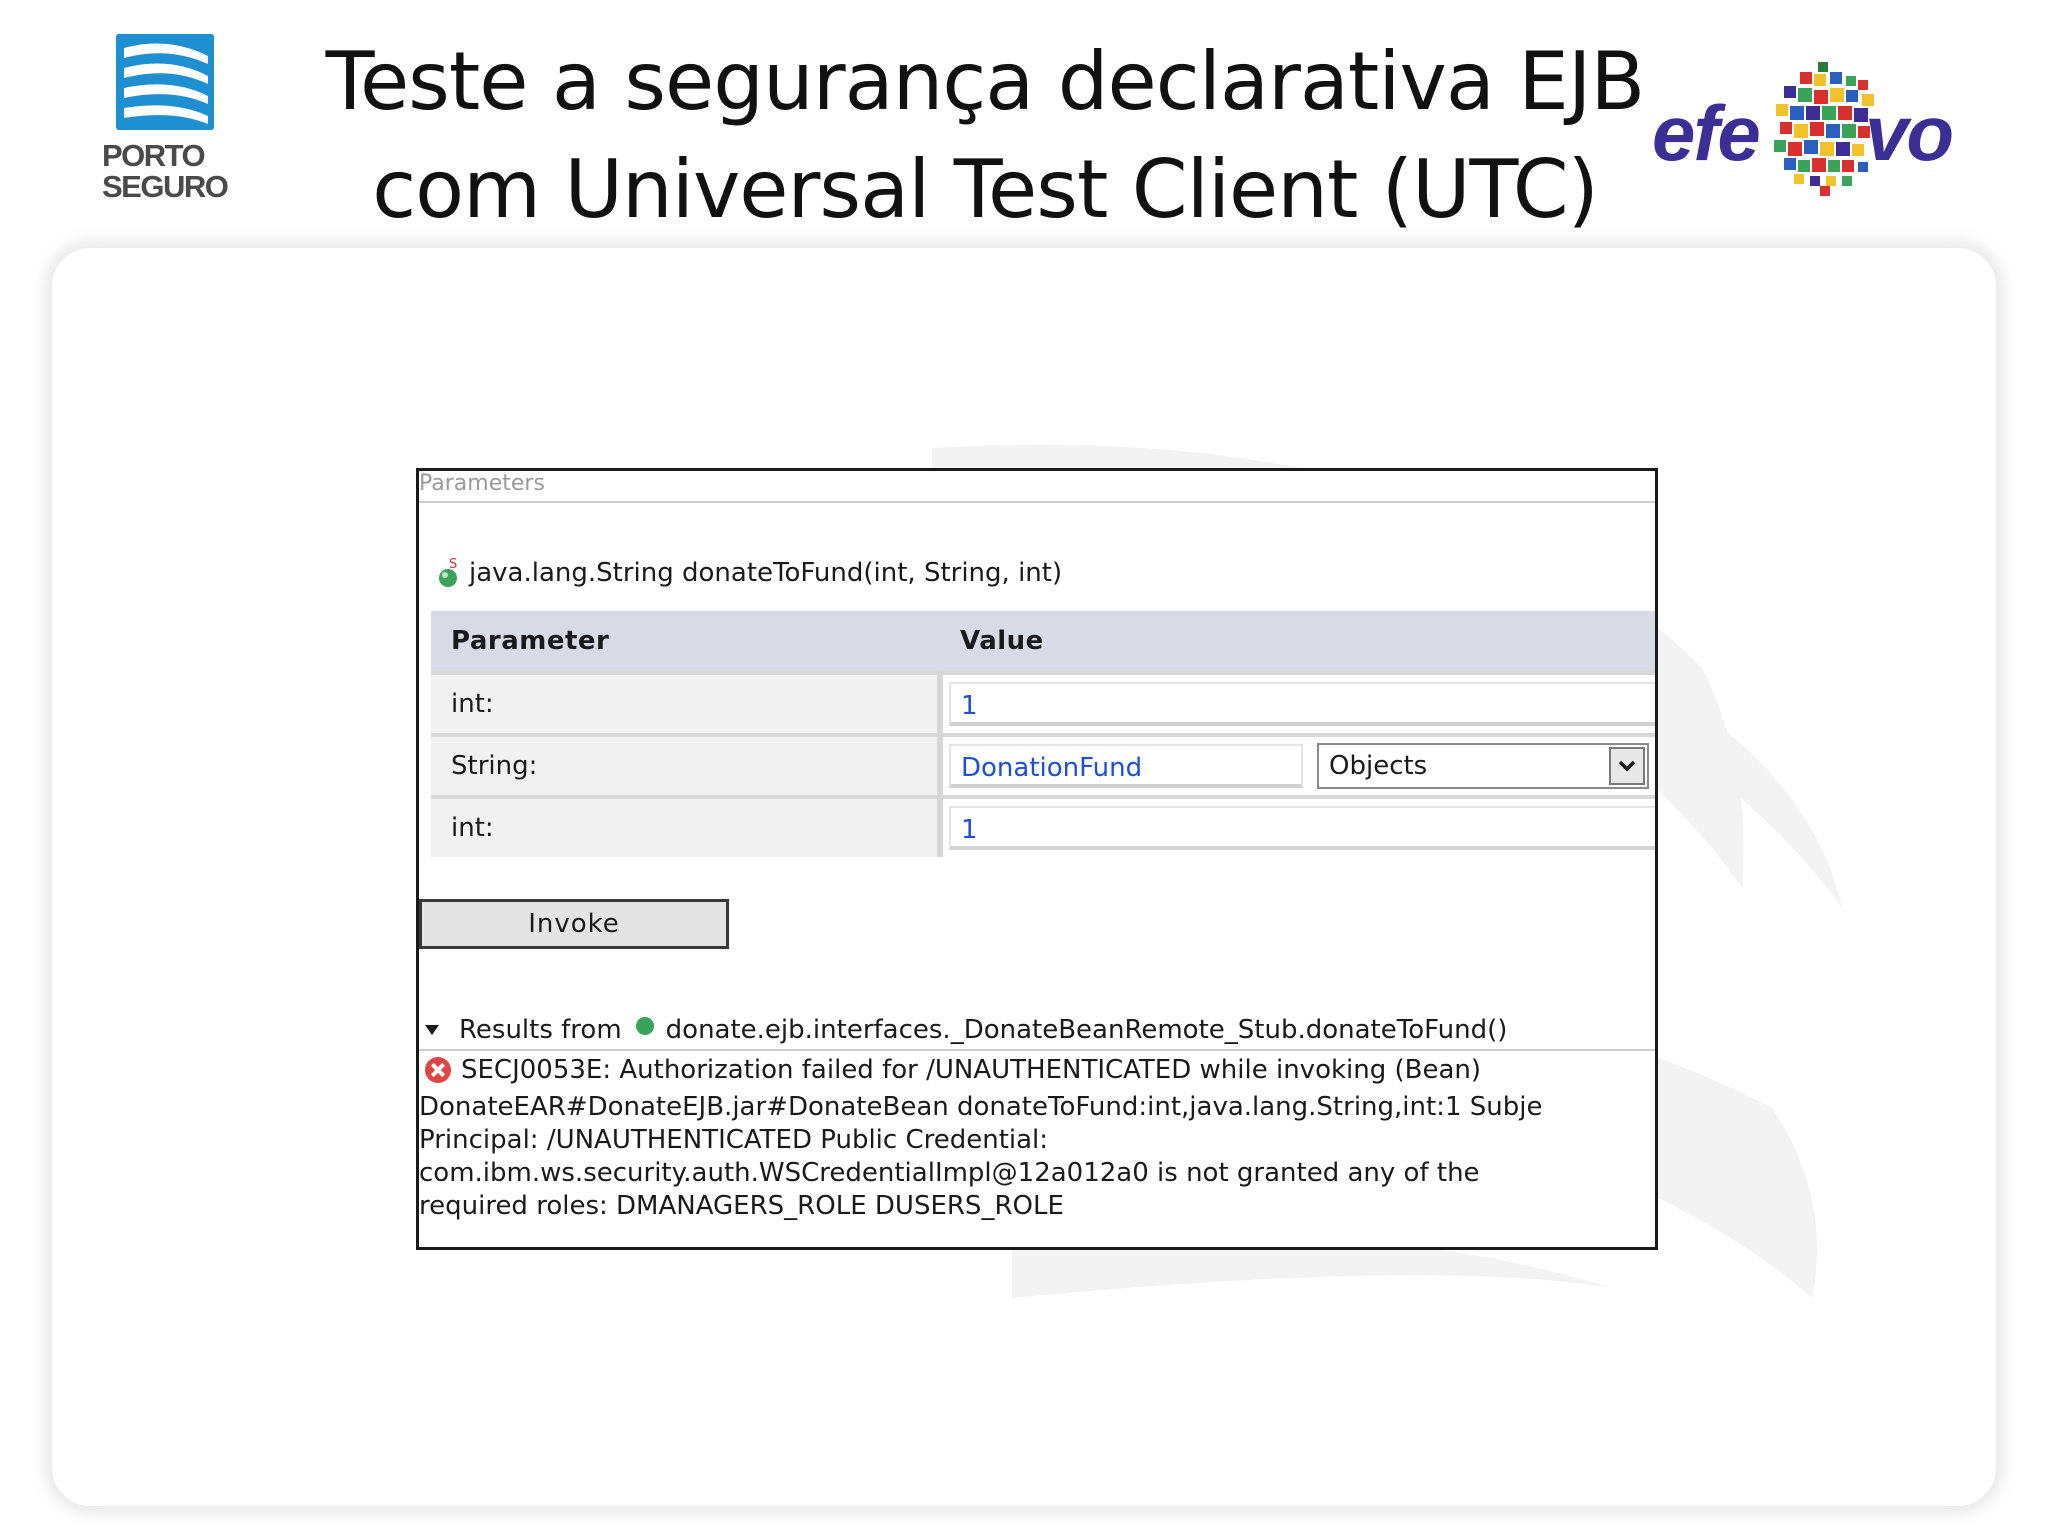 Image resolution: width=2048 pixels, height=1536 pixels. Describe the element at coordinates (687, 765) in the screenshot. I see `parameter-name: String:` at that location.